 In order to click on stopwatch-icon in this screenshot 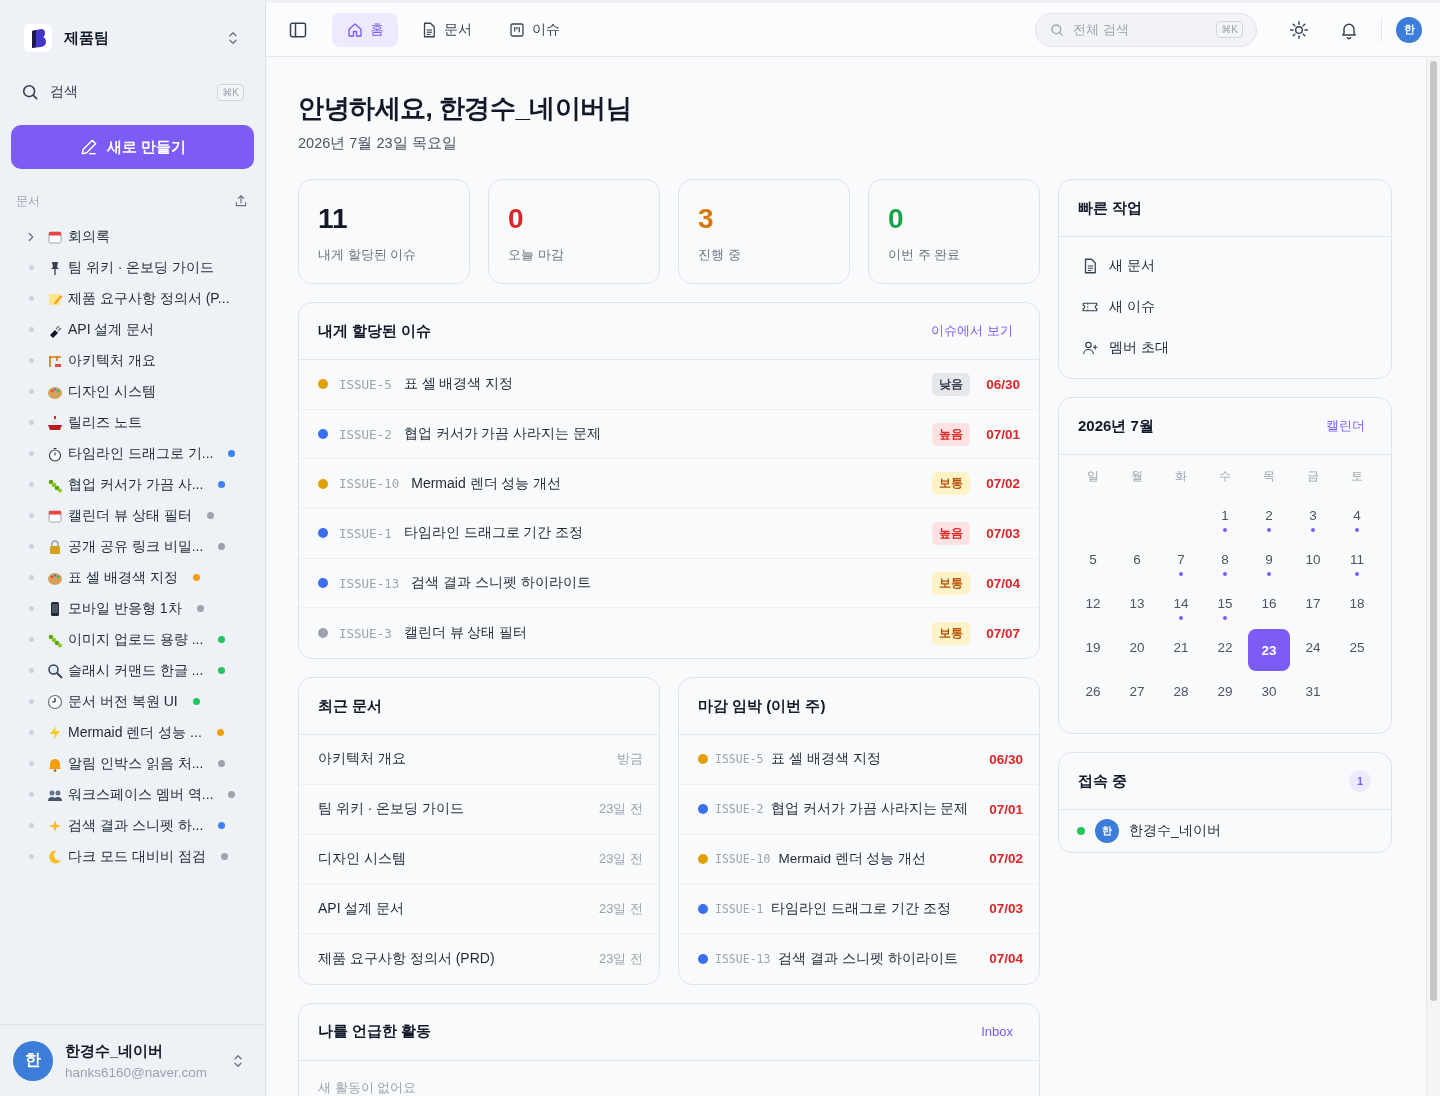, I will do `click(55, 453)`.